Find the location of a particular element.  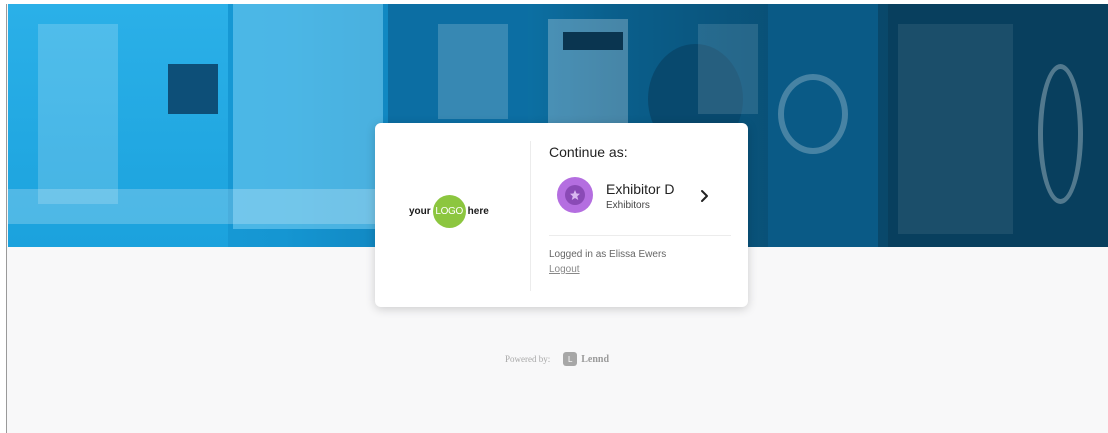

logout-link: Logout is located at coordinates (564, 269).